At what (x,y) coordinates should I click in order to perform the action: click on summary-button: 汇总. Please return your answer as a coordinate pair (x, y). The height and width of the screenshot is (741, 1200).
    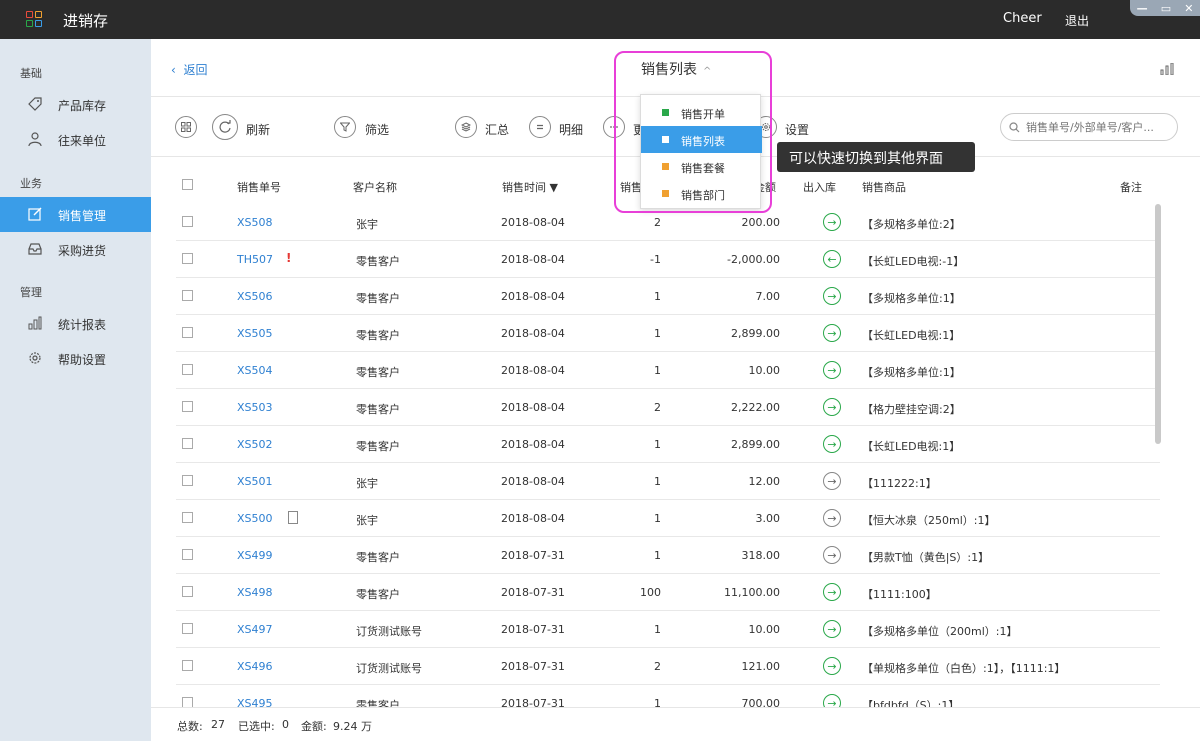
    Looking at the image, I should click on (497, 129).